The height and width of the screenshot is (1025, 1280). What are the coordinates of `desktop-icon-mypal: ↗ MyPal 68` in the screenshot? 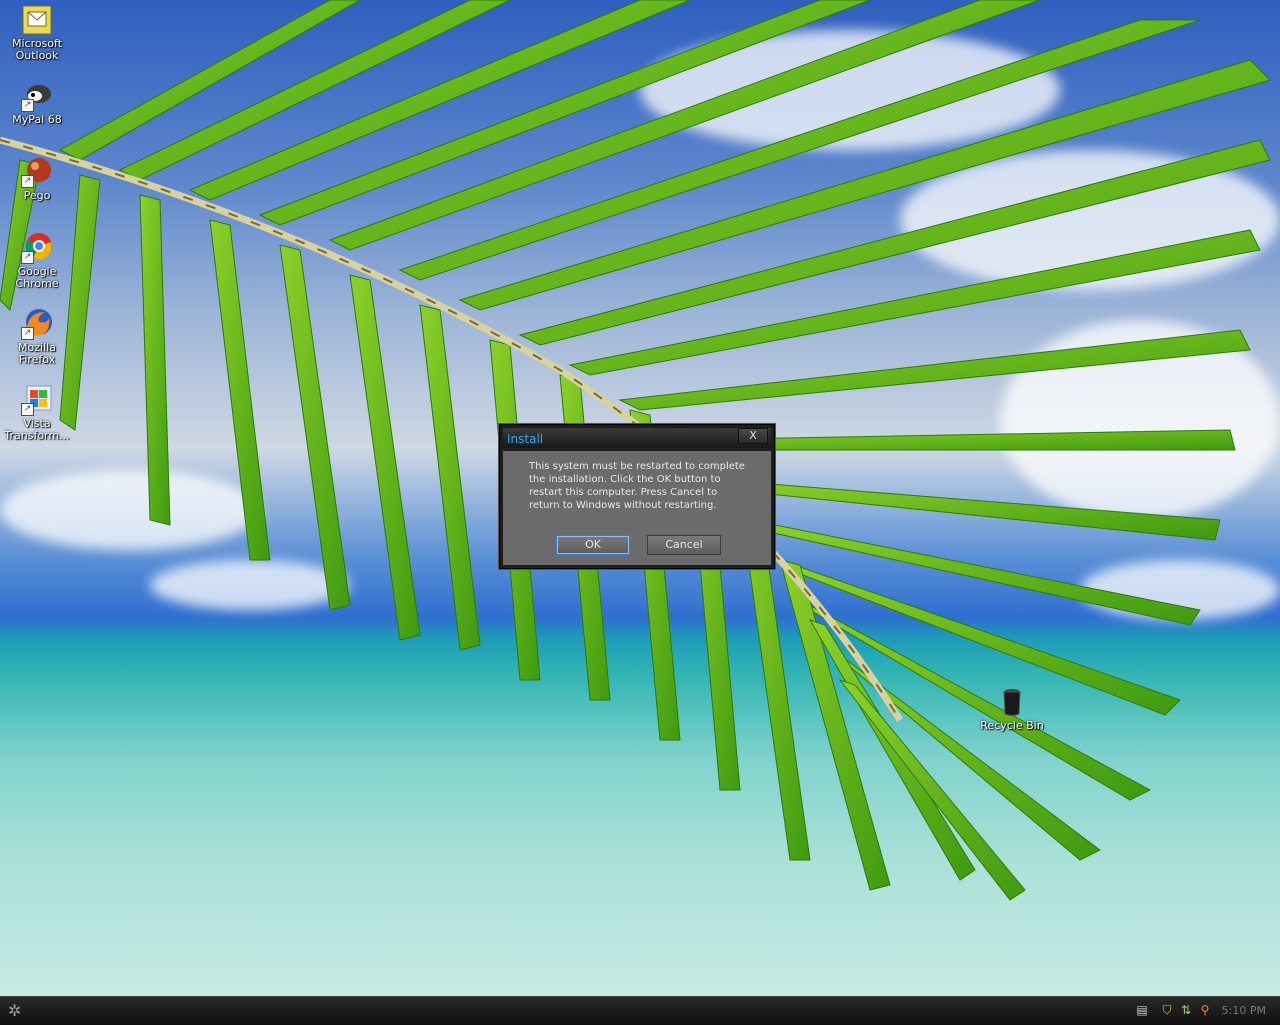 It's located at (37, 103).